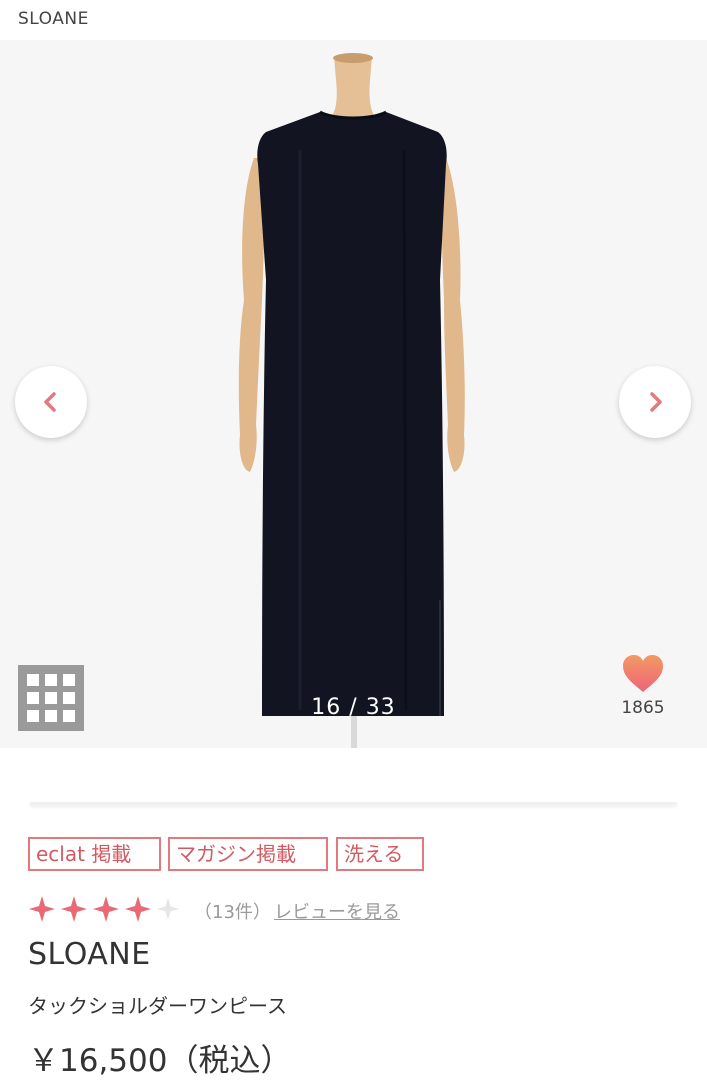 The height and width of the screenshot is (1080, 707). I want to click on previous-image-button, so click(51, 402).